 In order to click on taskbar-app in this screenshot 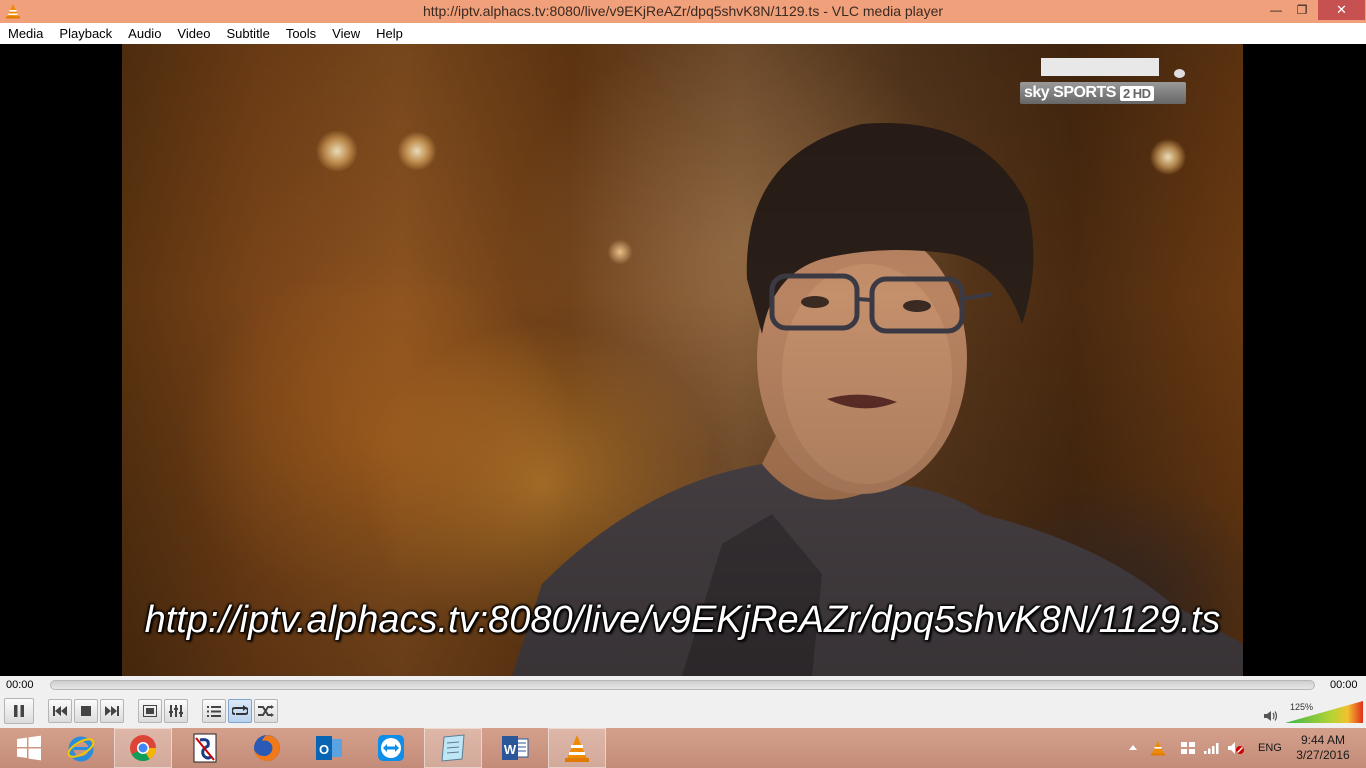, I will do `click(205, 748)`.